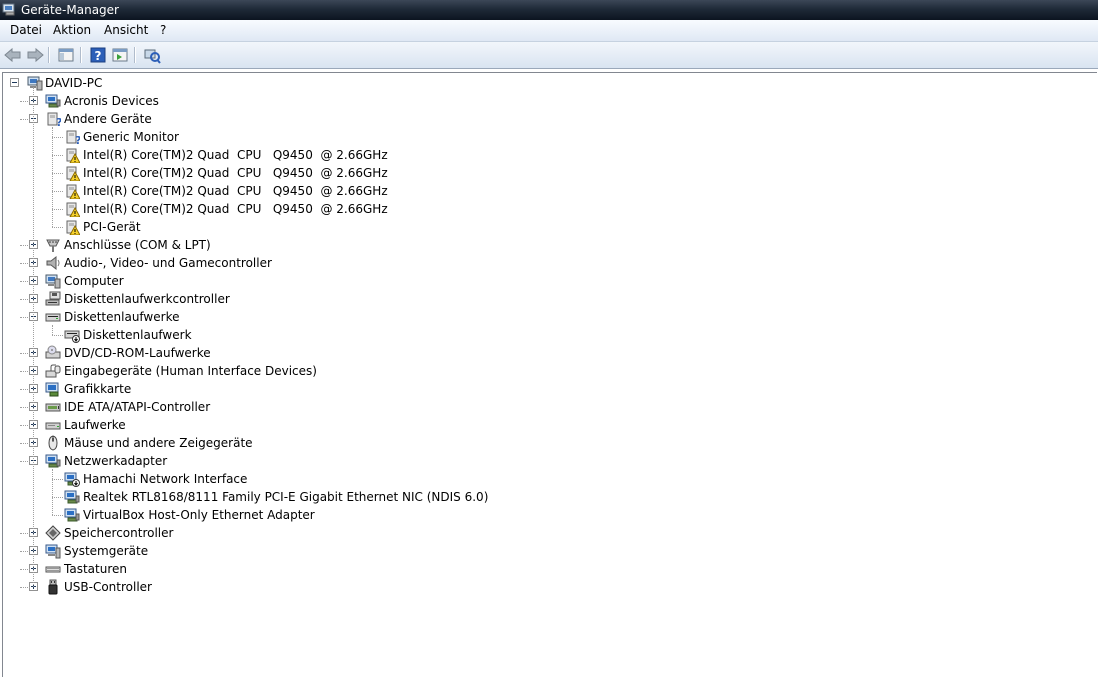 This screenshot has height=678, width=1098. I want to click on tree-item-label: Laufwerke, so click(95, 425).